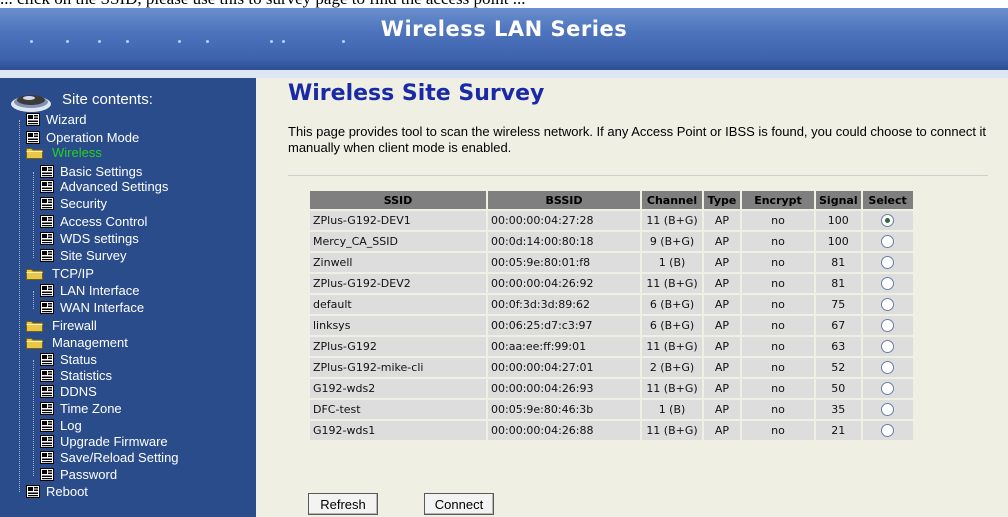 Image resolution: width=1008 pixels, height=517 pixels. Describe the element at coordinates (459, 504) in the screenshot. I see `connect-button: Connect` at that location.